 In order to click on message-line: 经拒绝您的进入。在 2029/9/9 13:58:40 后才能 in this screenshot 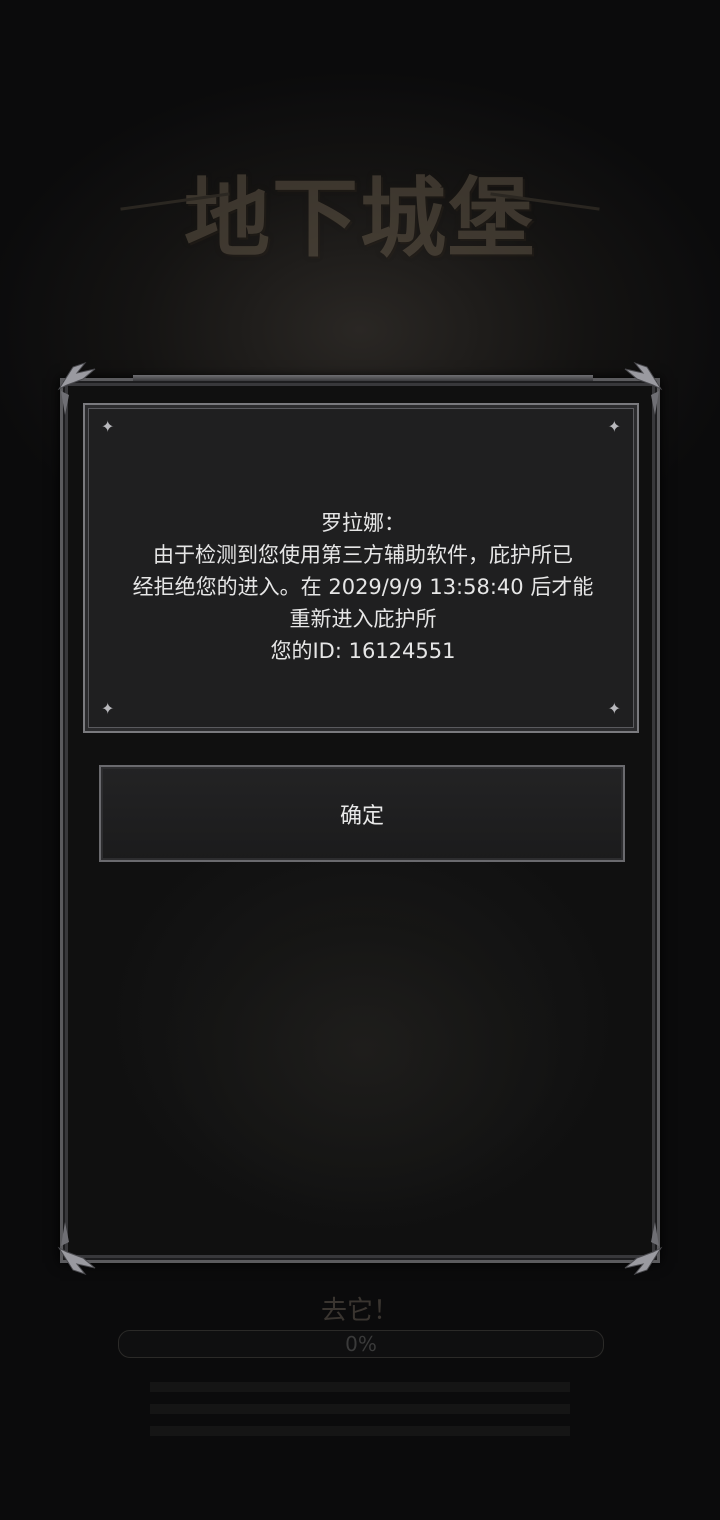, I will do `click(363, 587)`.